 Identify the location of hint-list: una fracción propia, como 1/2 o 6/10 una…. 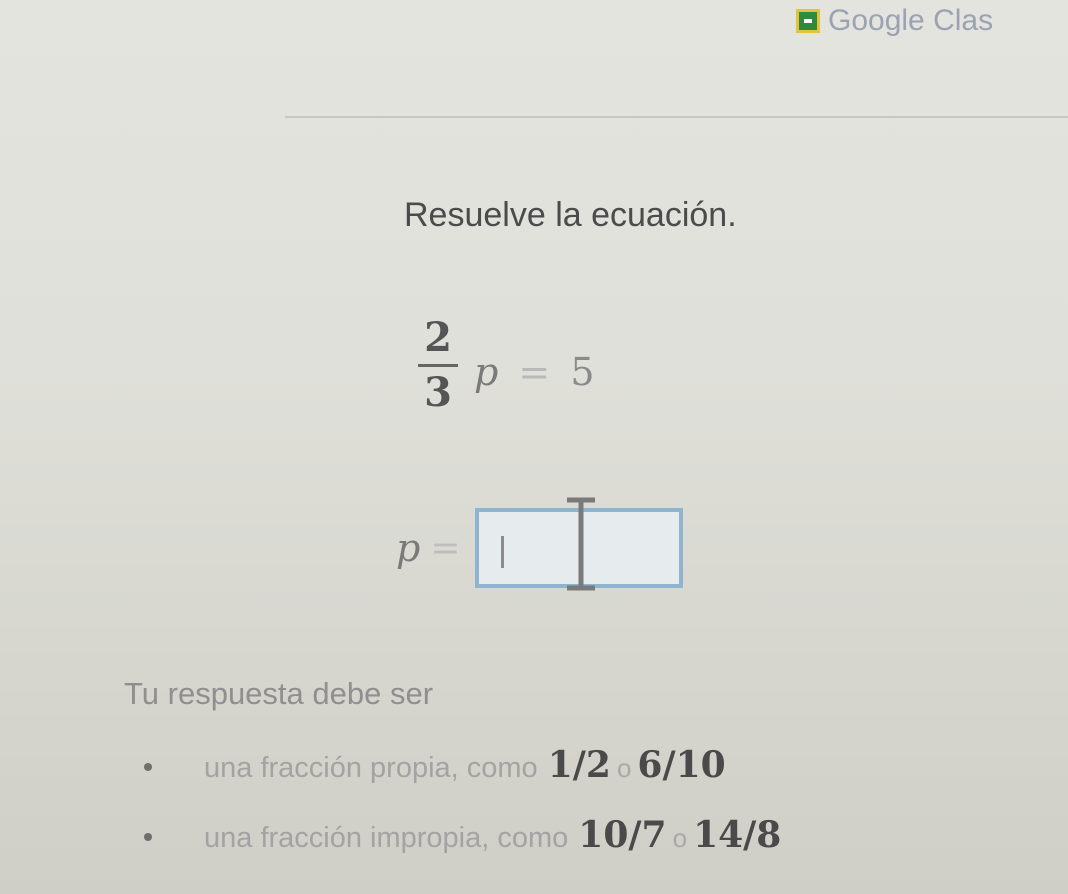
(462, 814).